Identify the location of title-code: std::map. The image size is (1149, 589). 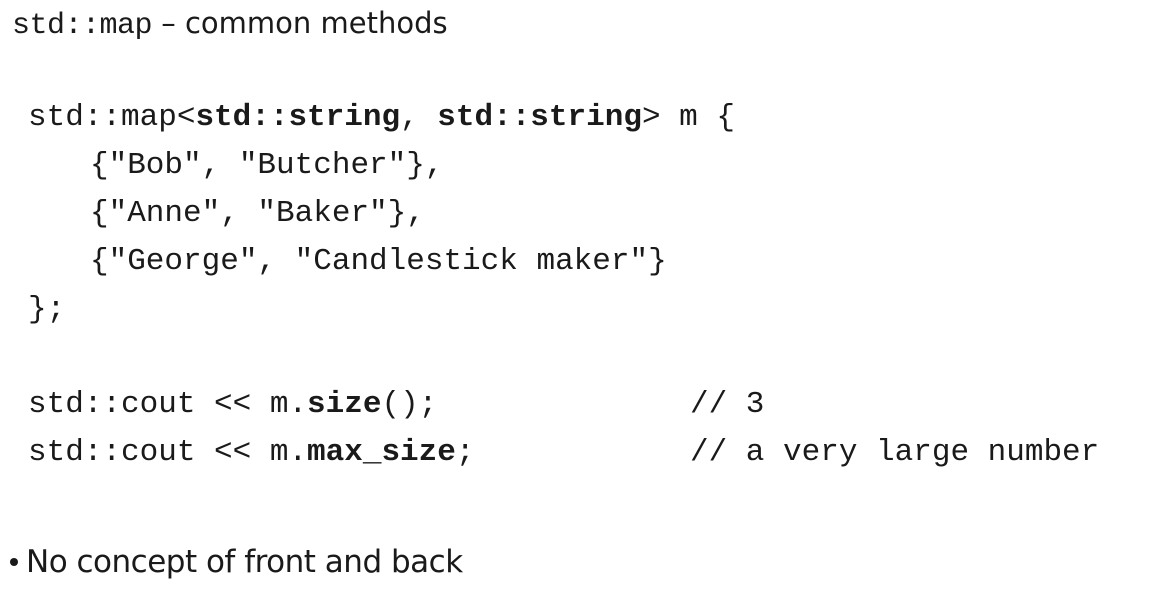
(82, 26).